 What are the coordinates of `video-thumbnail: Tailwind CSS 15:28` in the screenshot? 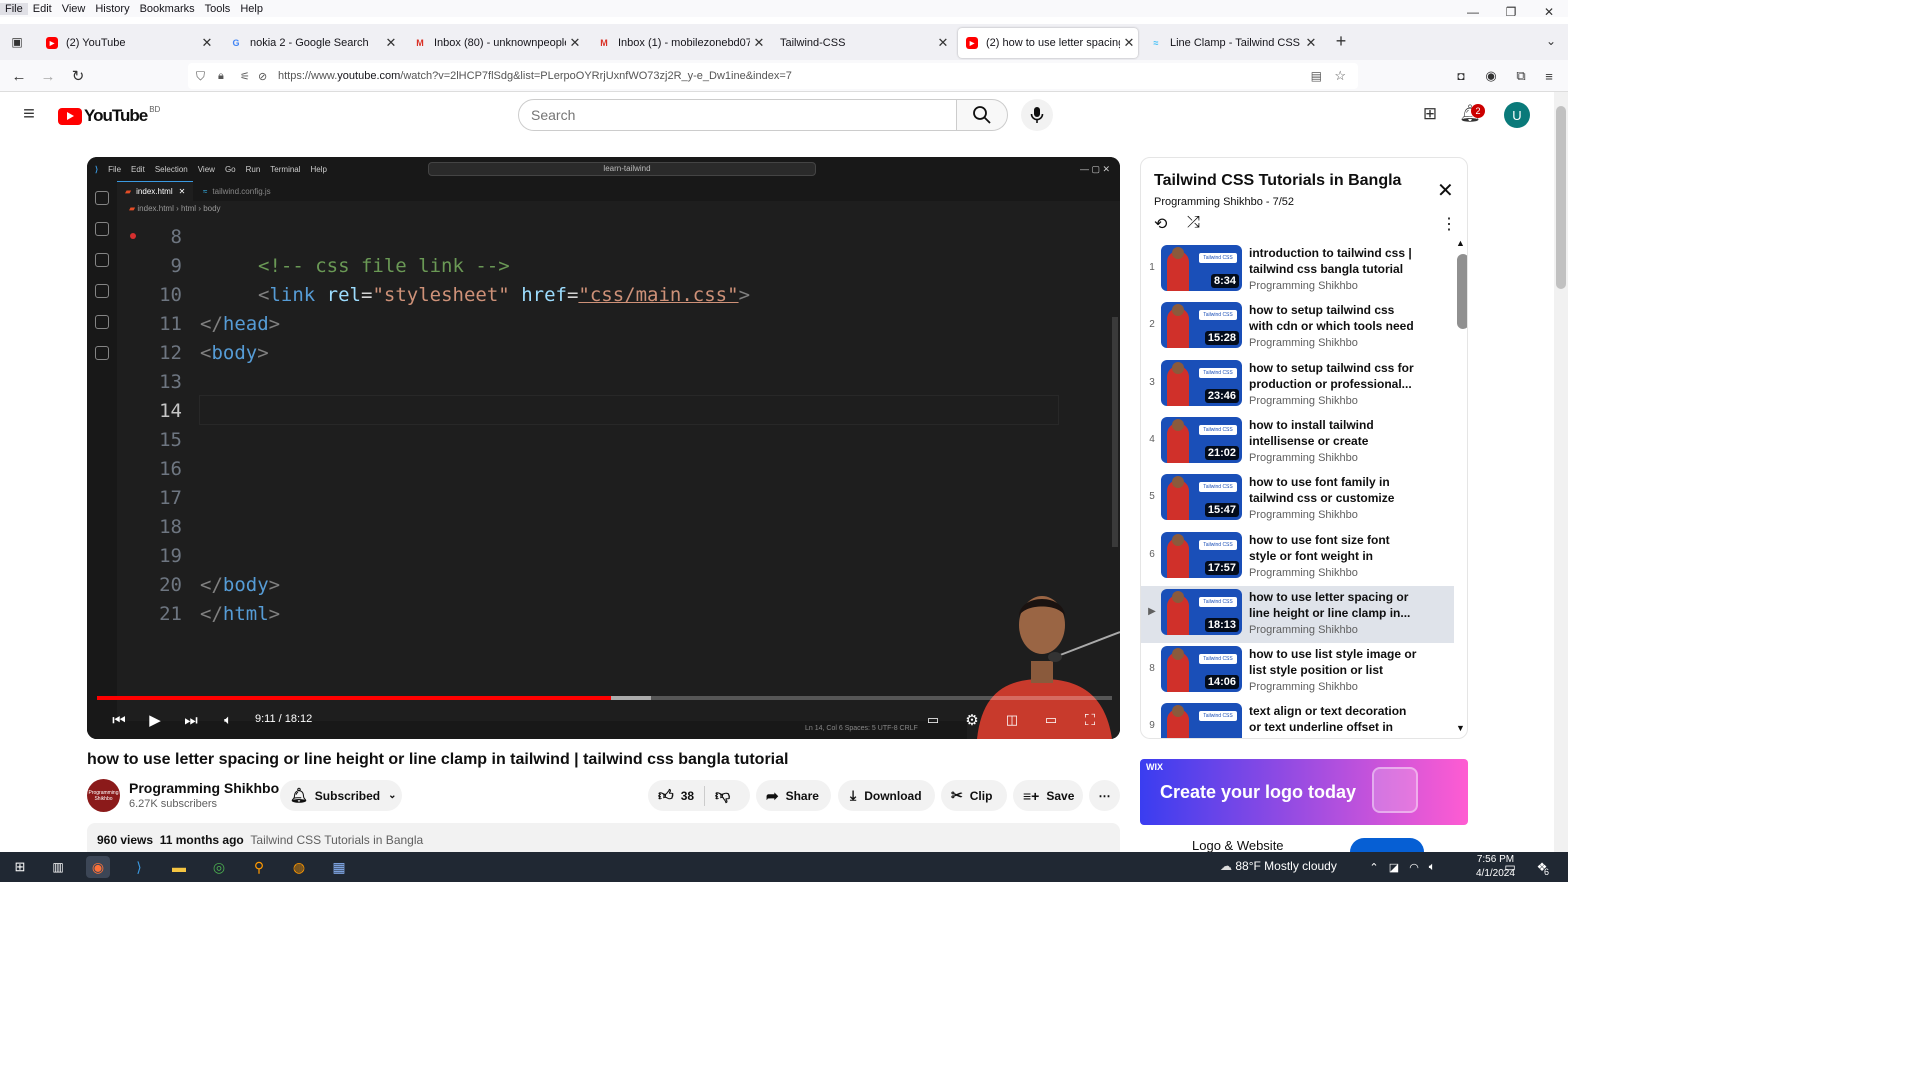 It's located at (1201, 325).